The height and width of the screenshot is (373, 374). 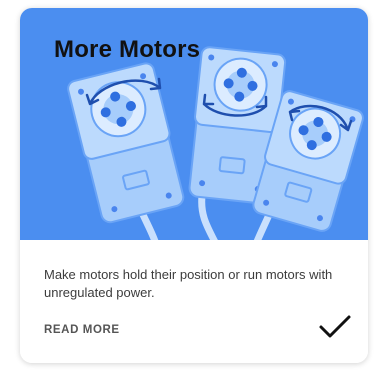 I want to click on card-title: More Motors, so click(x=127, y=49).